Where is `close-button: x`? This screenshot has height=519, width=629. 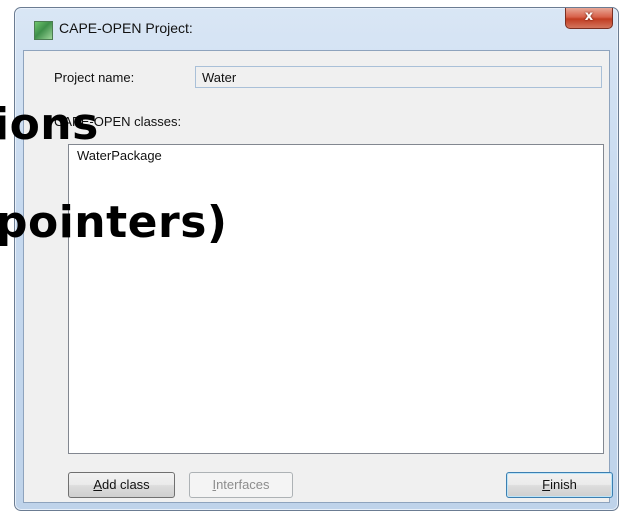 close-button: x is located at coordinates (589, 18).